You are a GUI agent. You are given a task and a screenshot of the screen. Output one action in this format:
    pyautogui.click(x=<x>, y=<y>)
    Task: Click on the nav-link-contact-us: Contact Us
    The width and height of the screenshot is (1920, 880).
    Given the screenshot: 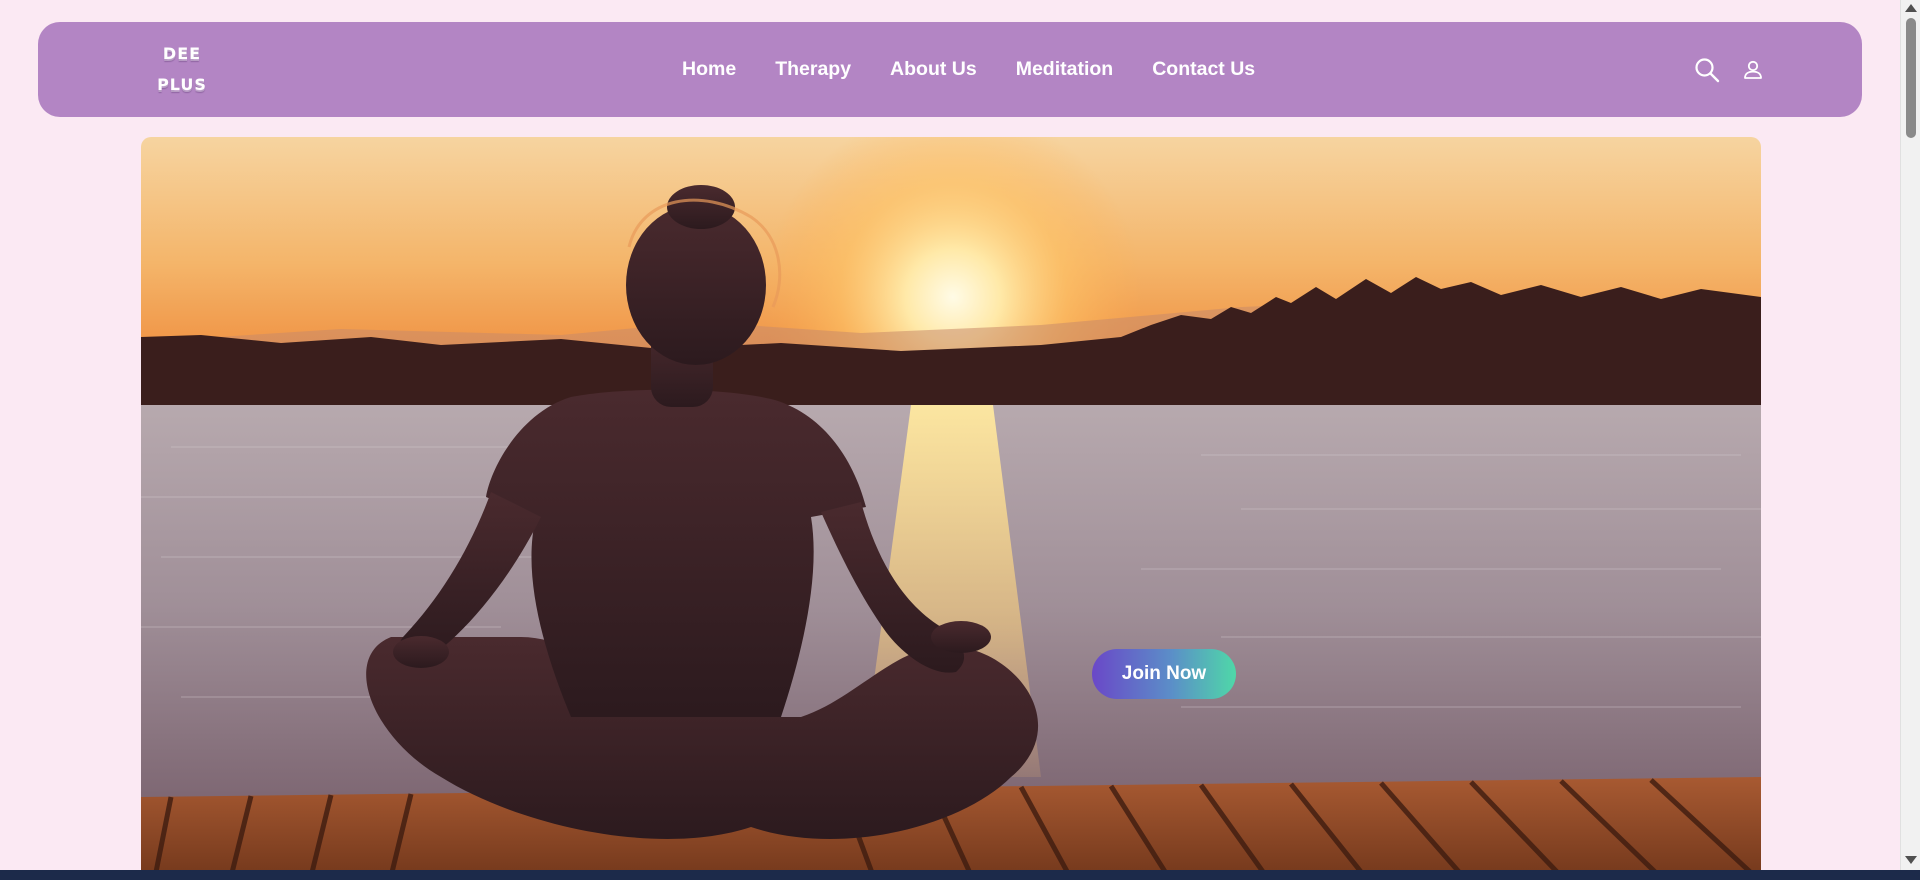 What is the action you would take?
    pyautogui.click(x=1203, y=69)
    